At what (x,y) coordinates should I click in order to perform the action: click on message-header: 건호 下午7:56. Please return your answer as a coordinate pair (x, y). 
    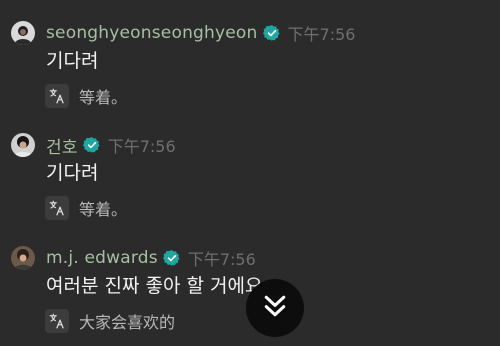
    Looking at the image, I should click on (111, 145).